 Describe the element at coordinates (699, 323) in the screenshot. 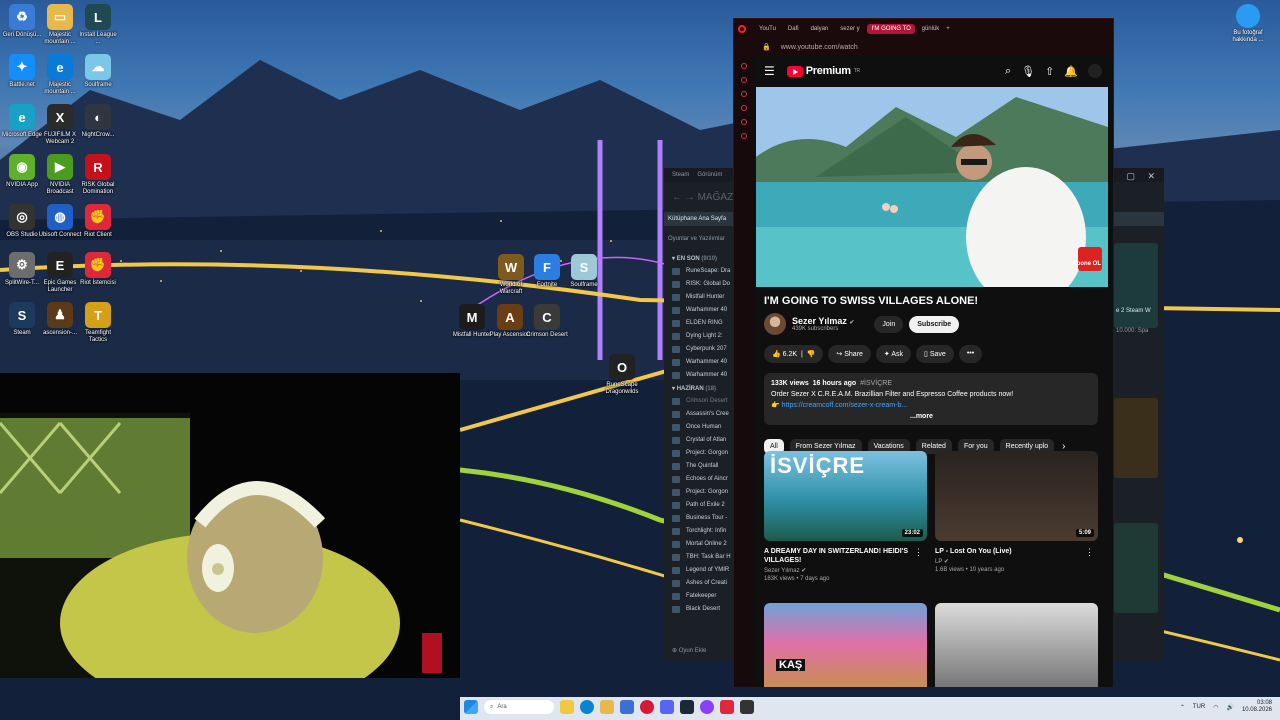

I see `steam-game-item: ELDEN RING` at that location.